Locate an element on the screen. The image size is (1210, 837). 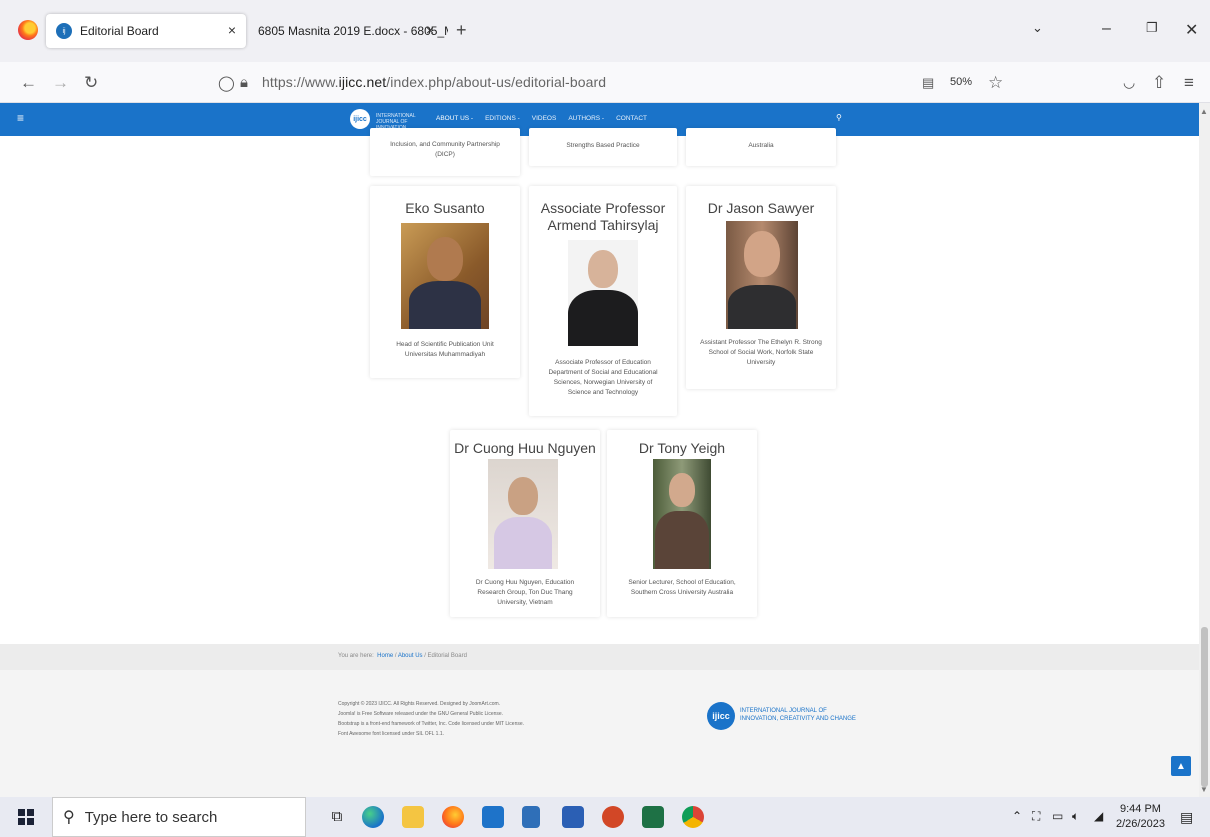
system-clock: 9:44 PM 2/26/2023 is located at coordinates (1140, 817).